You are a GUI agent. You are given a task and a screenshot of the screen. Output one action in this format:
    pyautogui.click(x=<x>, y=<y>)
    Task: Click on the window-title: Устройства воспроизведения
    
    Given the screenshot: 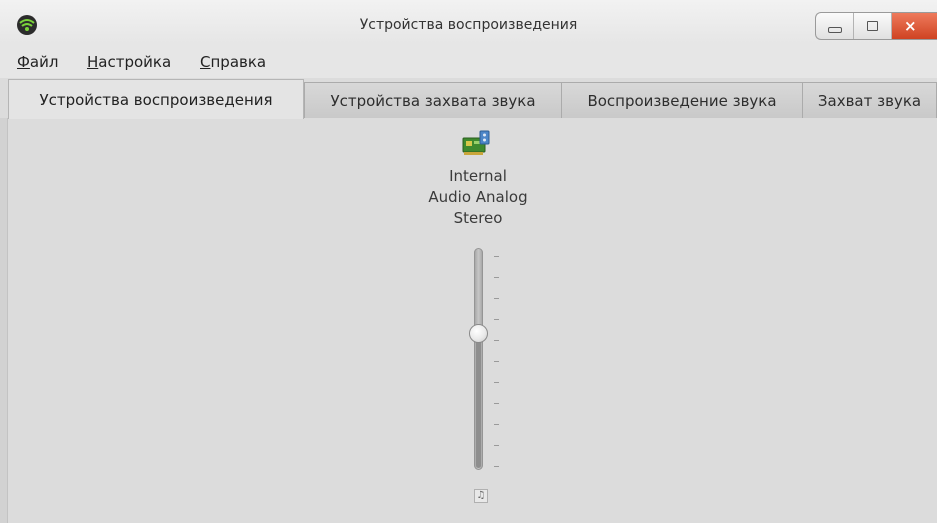 What is the action you would take?
    pyautogui.click(x=468, y=25)
    